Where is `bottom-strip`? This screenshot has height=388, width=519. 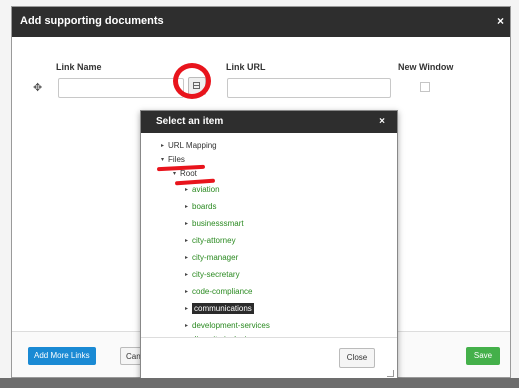 bottom-strip is located at coordinates (259, 383).